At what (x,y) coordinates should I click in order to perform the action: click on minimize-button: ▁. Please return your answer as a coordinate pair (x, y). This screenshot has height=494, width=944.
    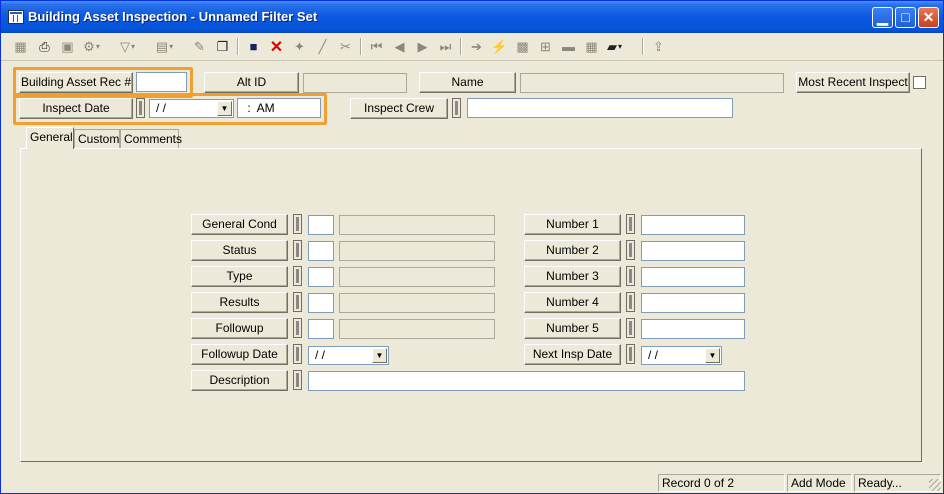
    Looking at the image, I should click on (882, 17).